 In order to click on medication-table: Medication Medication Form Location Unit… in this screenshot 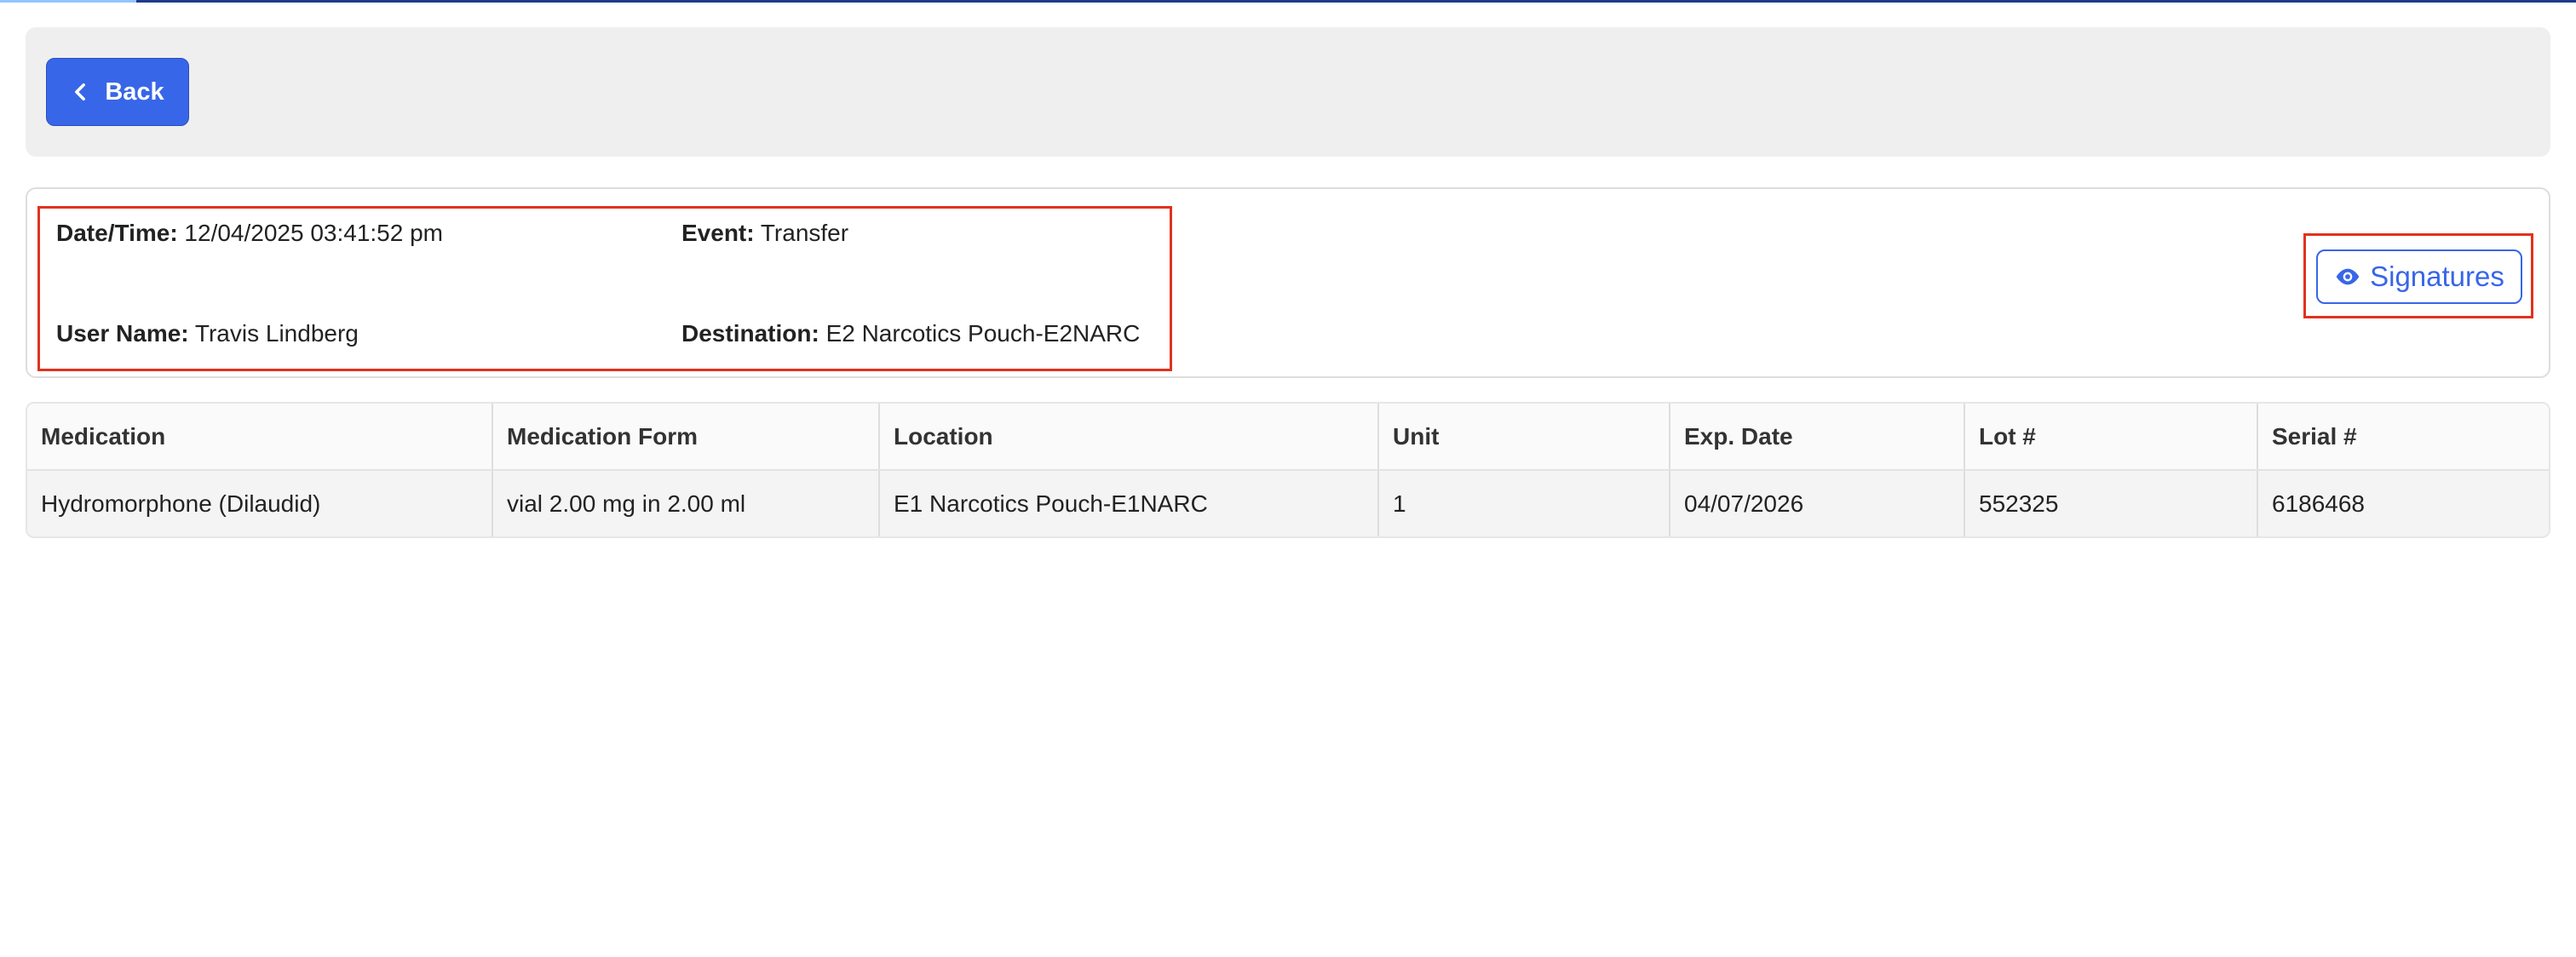, I will do `click(1288, 470)`.